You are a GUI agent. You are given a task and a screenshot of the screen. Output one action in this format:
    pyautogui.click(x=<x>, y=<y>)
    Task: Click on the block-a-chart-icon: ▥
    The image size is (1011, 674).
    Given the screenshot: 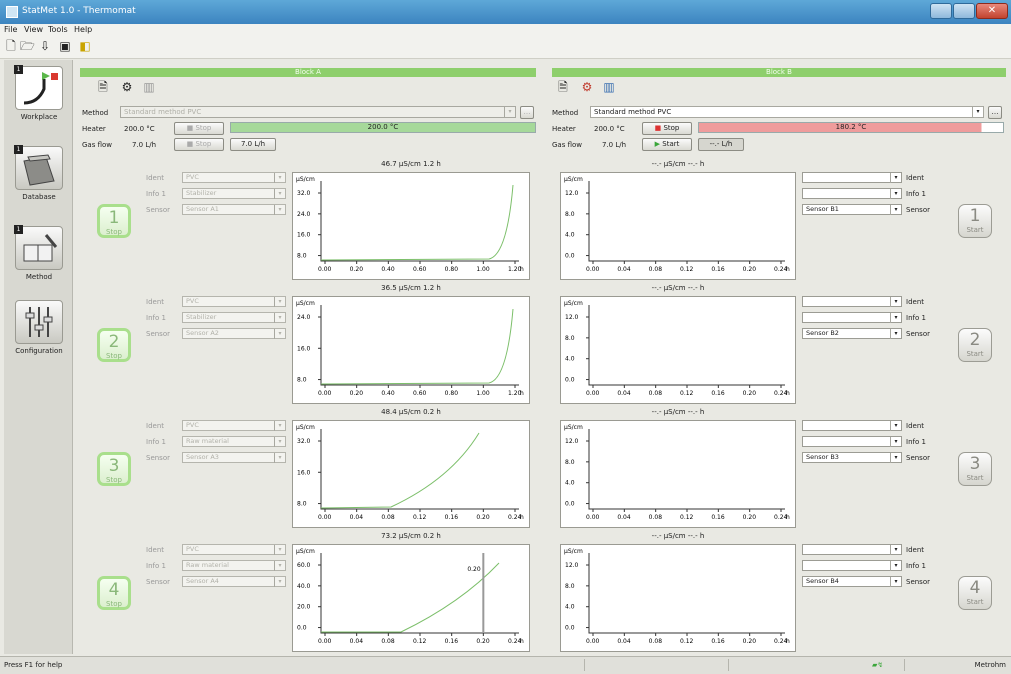 What is the action you would take?
    pyautogui.click(x=149, y=87)
    